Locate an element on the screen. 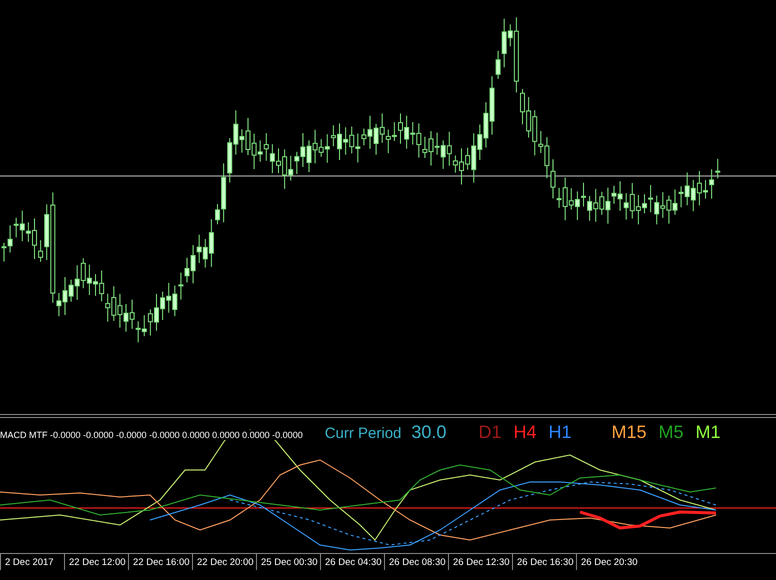 Image resolution: width=776 pixels, height=580 pixels. indicator-header: MACD MTF -0.0000 -0.0000 -0.0000 -0.0000 0.0000 0.0000 0.0000 -0.0000 is located at coordinates (151, 435).